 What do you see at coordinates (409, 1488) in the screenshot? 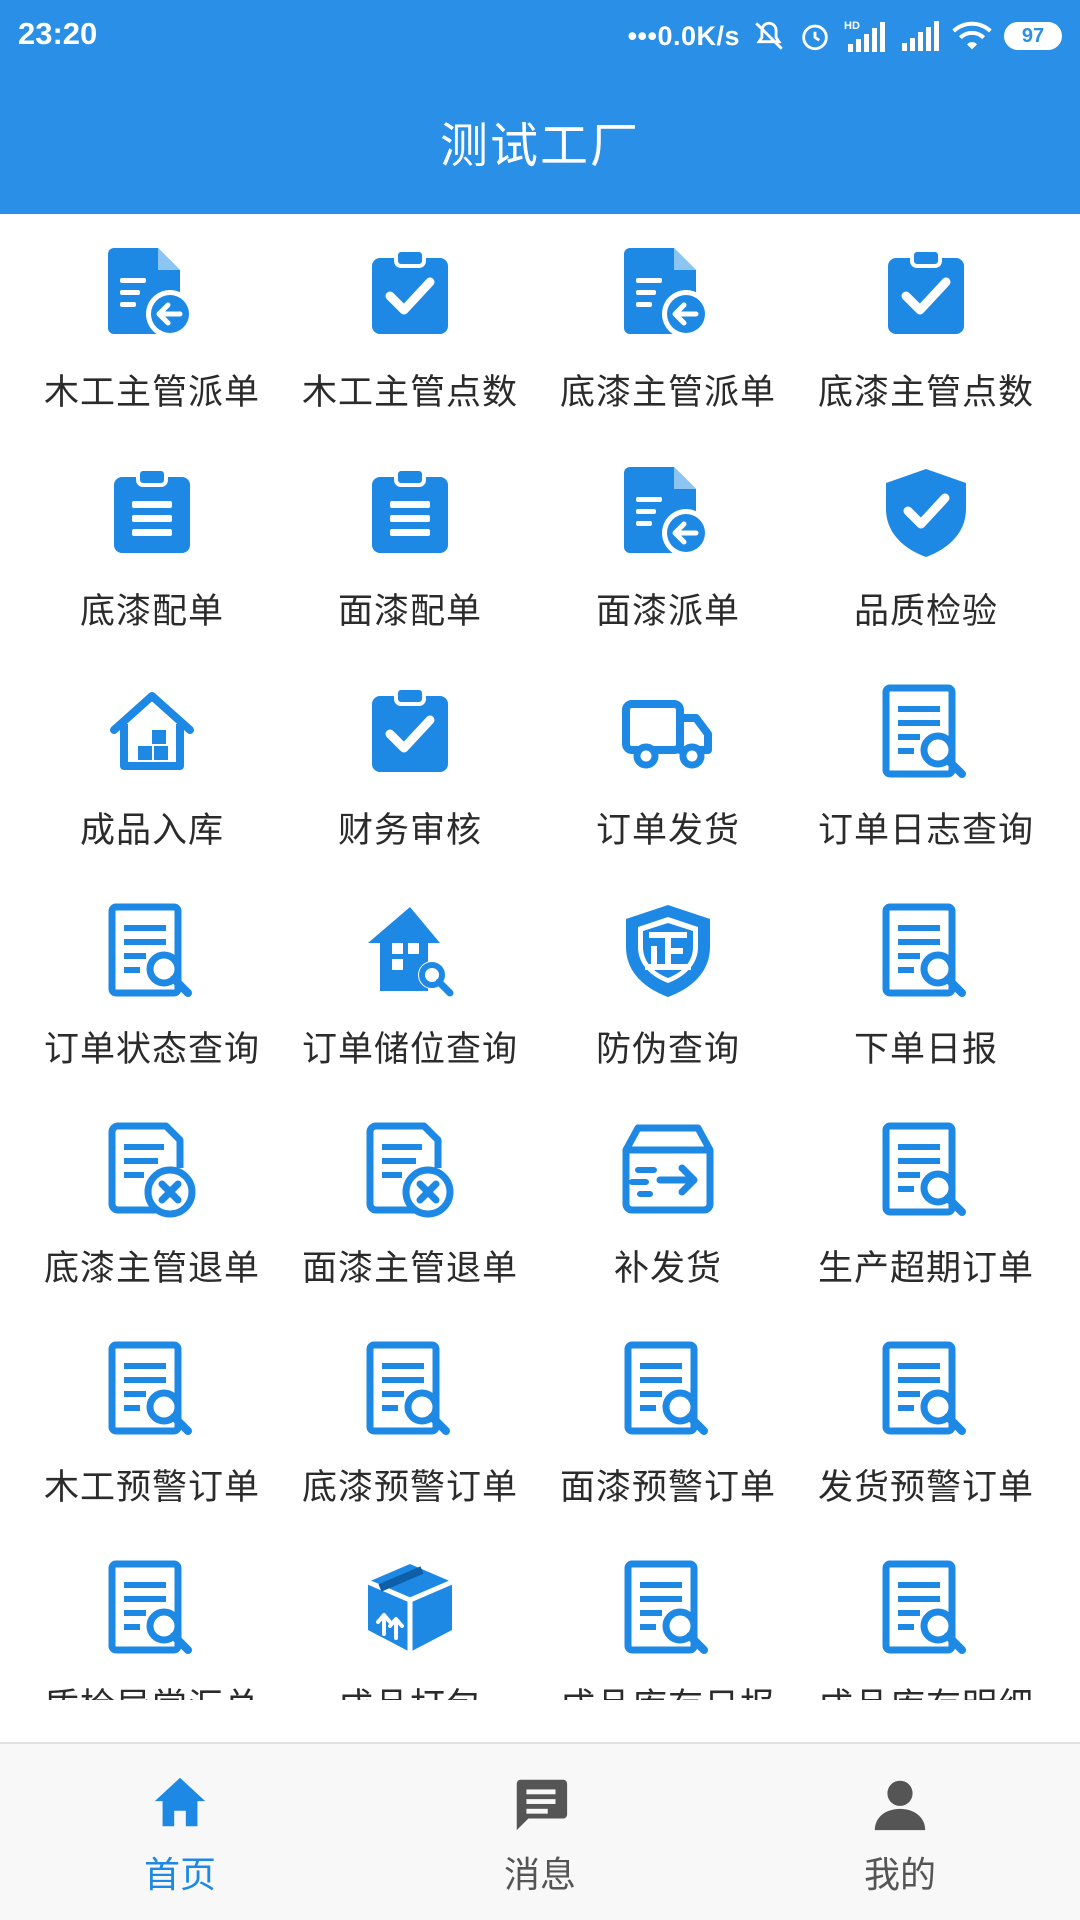
I see `grid-item-label: 底漆预警订单` at bounding box center [409, 1488].